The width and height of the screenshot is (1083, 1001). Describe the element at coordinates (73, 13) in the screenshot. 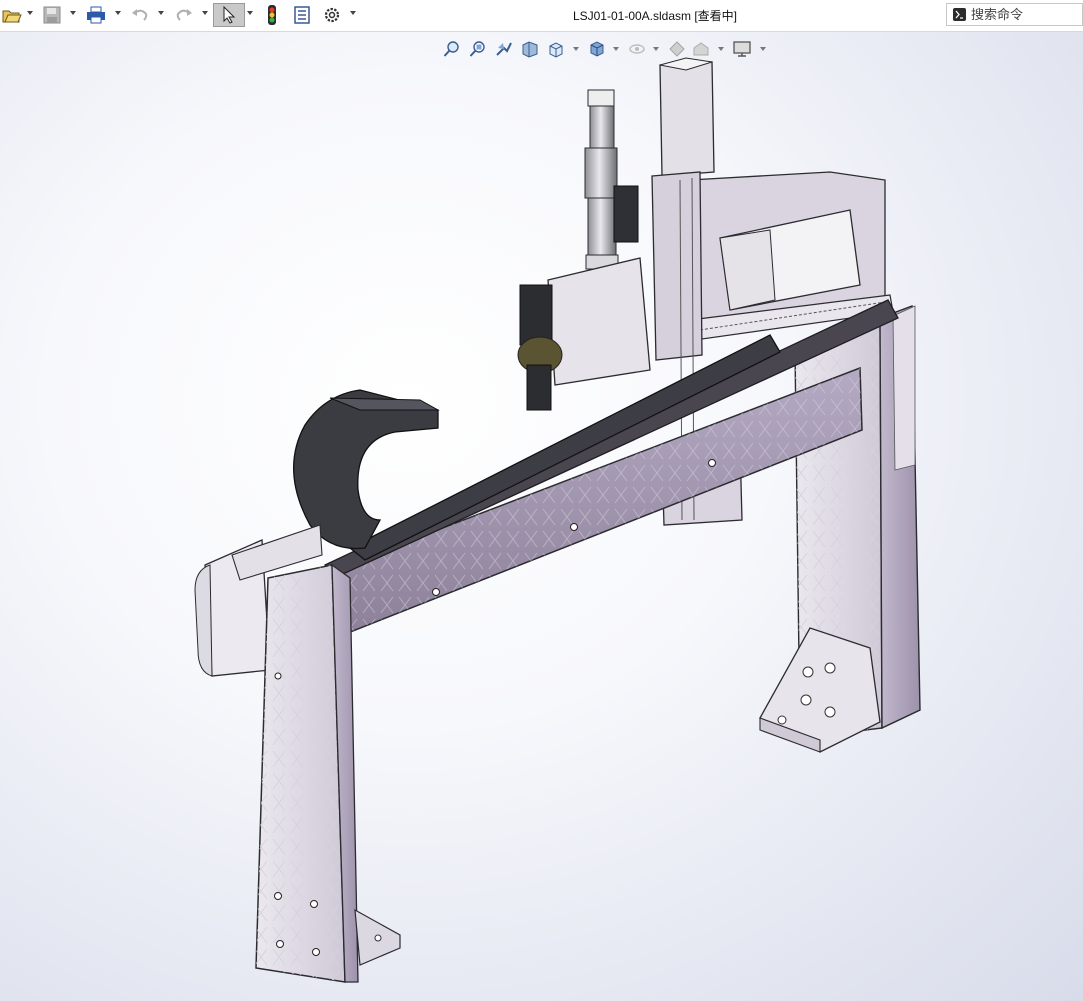

I see `save-dropdown-arrow` at that location.